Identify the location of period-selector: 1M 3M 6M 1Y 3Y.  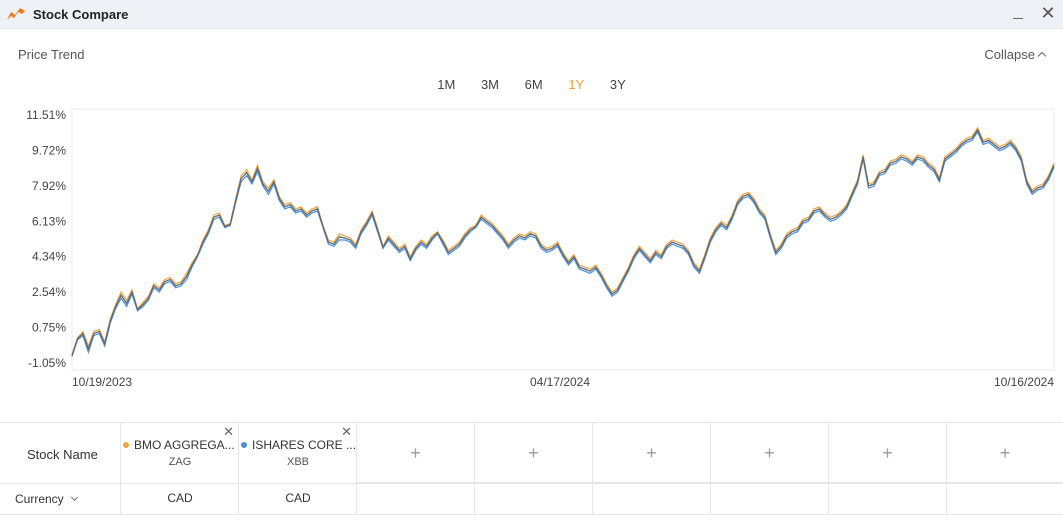
(531, 84).